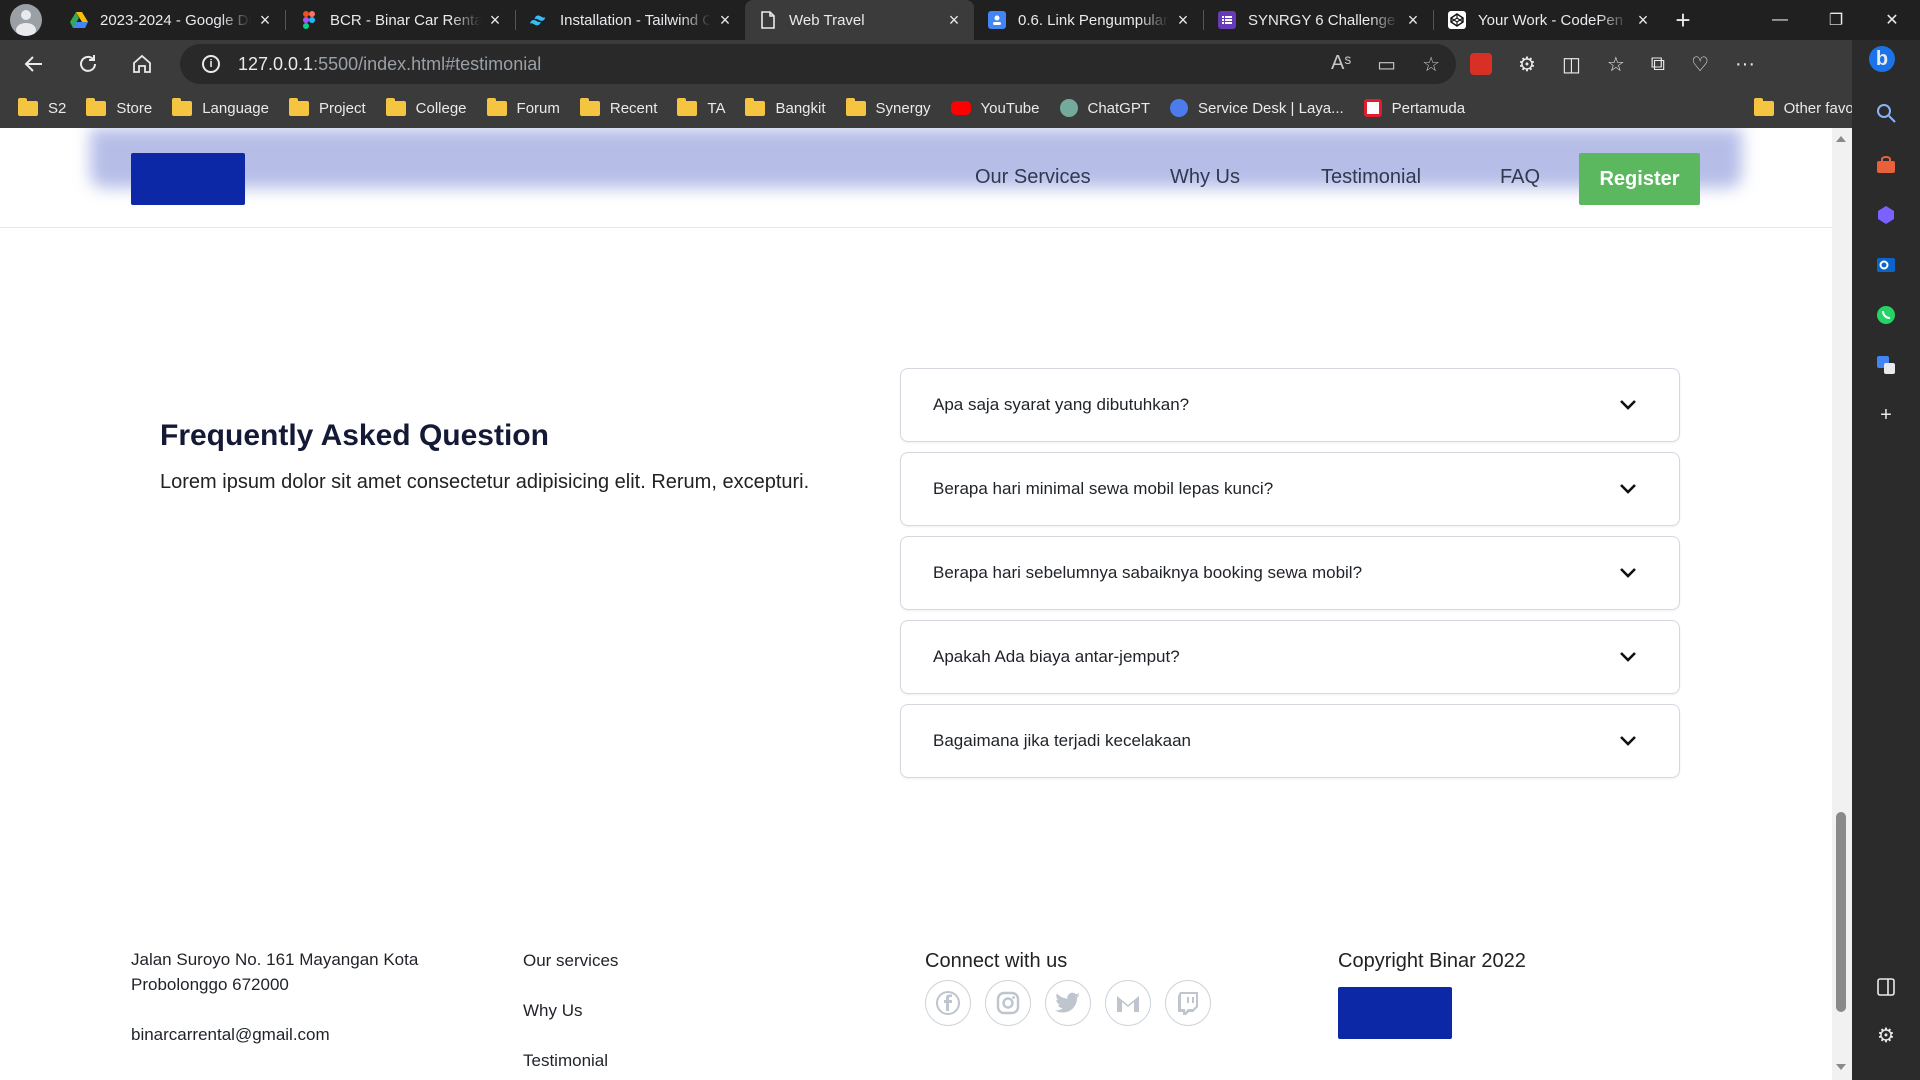 The width and height of the screenshot is (1920, 1080). What do you see at coordinates (1481, 64) in the screenshot?
I see `extension-icon` at bounding box center [1481, 64].